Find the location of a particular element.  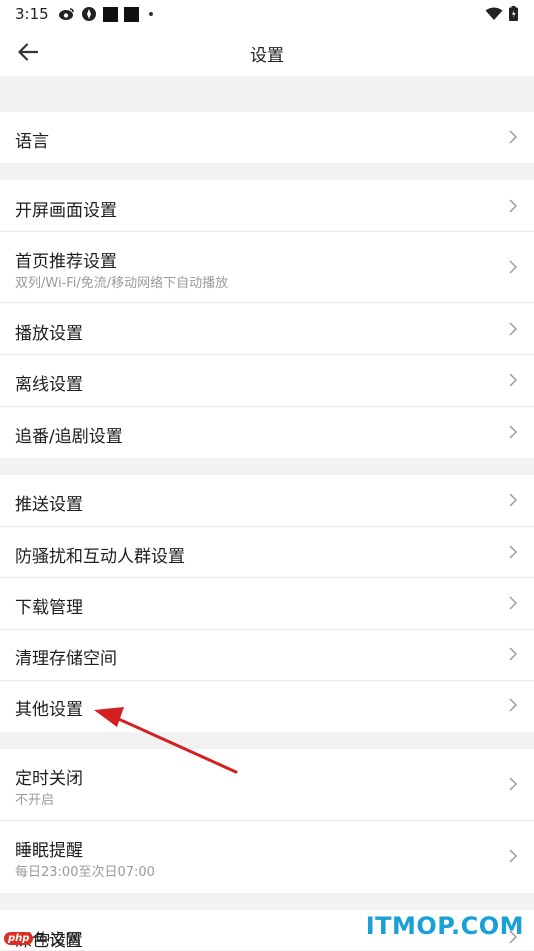

setting-label: 睡眠提醒 is located at coordinates (49, 851).